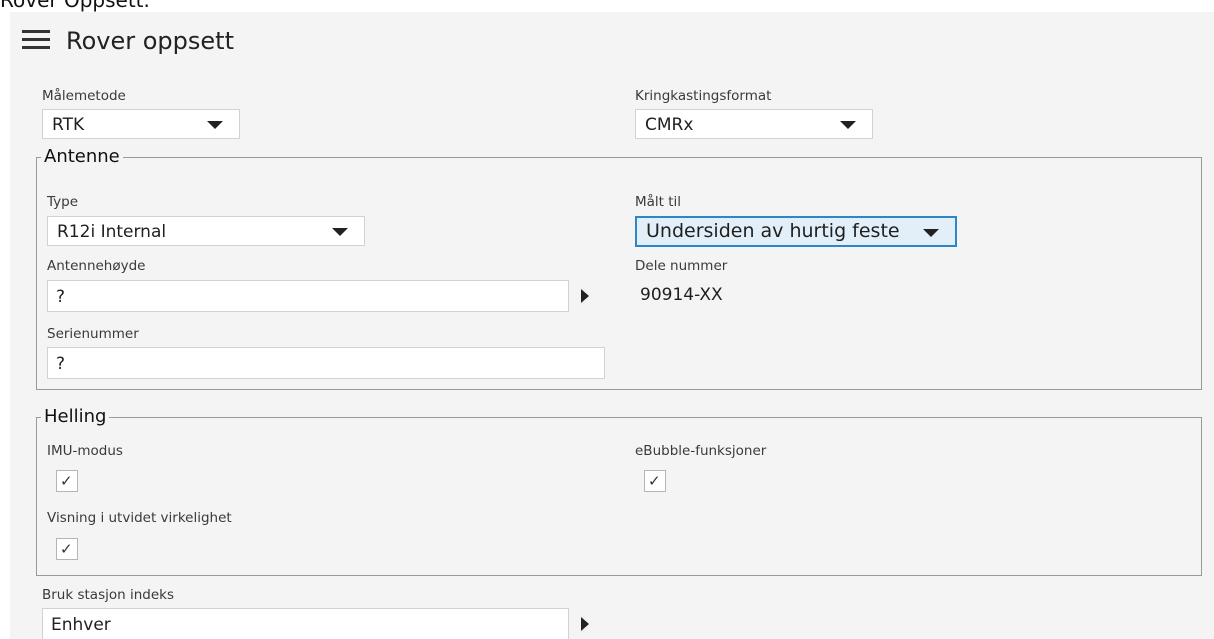 The height and width of the screenshot is (639, 1214). What do you see at coordinates (305, 623) in the screenshot?
I see `bruk-stasjon-indeks-field: Enhver` at bounding box center [305, 623].